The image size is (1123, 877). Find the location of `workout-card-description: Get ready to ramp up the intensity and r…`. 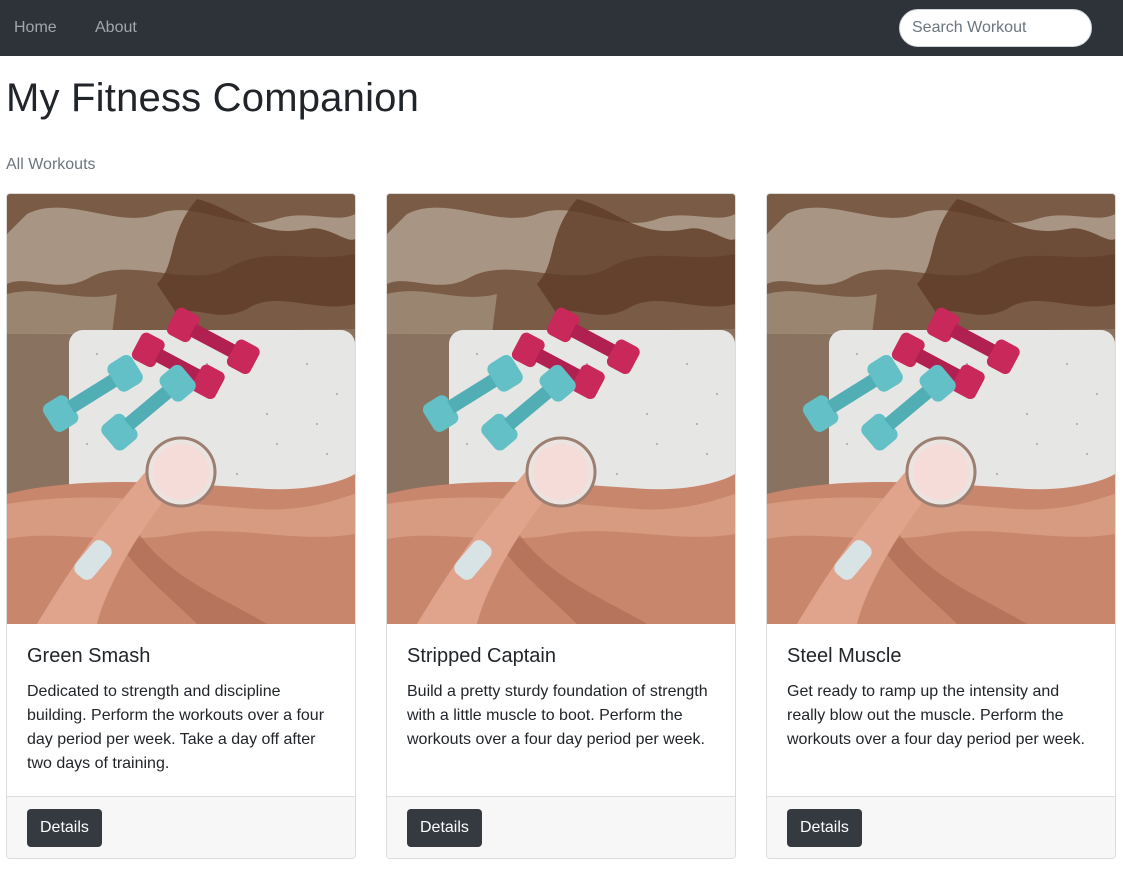

workout-card-description: Get ready to ramp up the intensity and r… is located at coordinates (936, 715).